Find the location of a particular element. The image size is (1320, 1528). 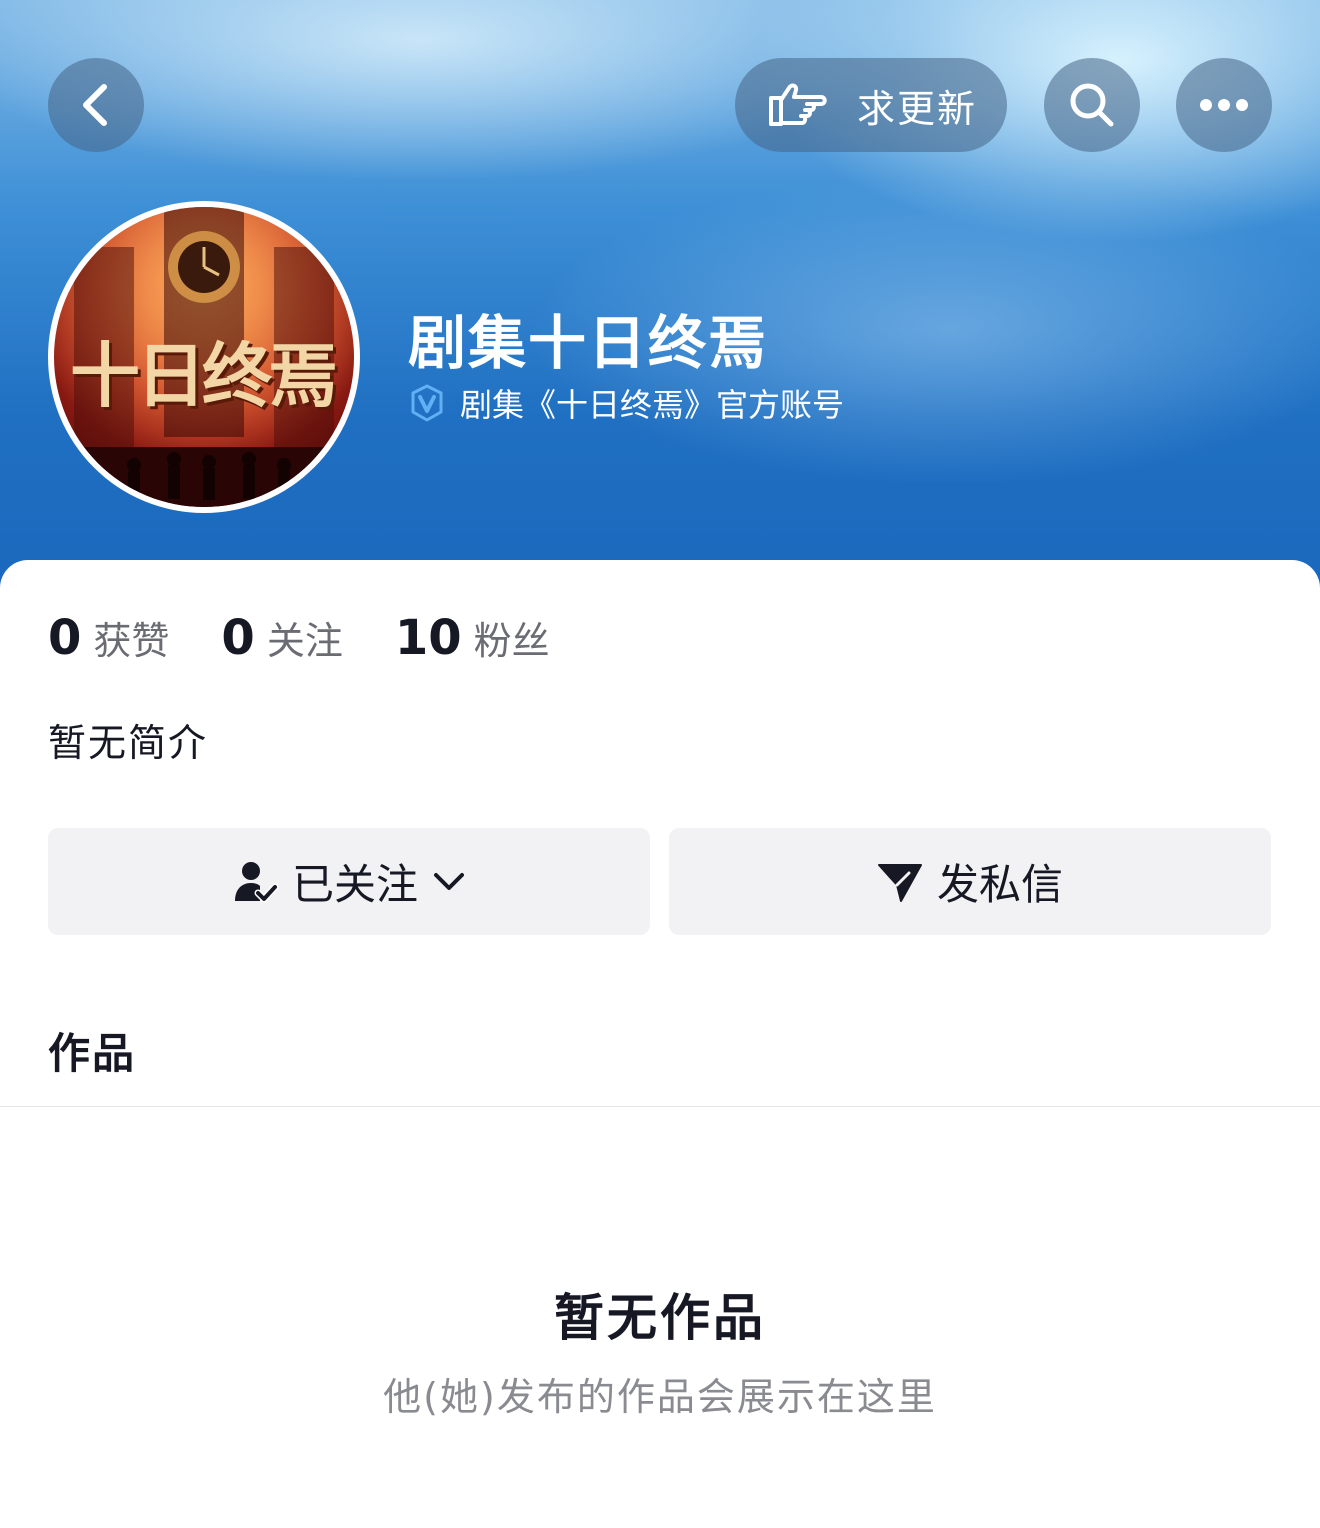

profile-stats: 0 获赞 0 关注 10 粉丝 is located at coordinates (325, 638).